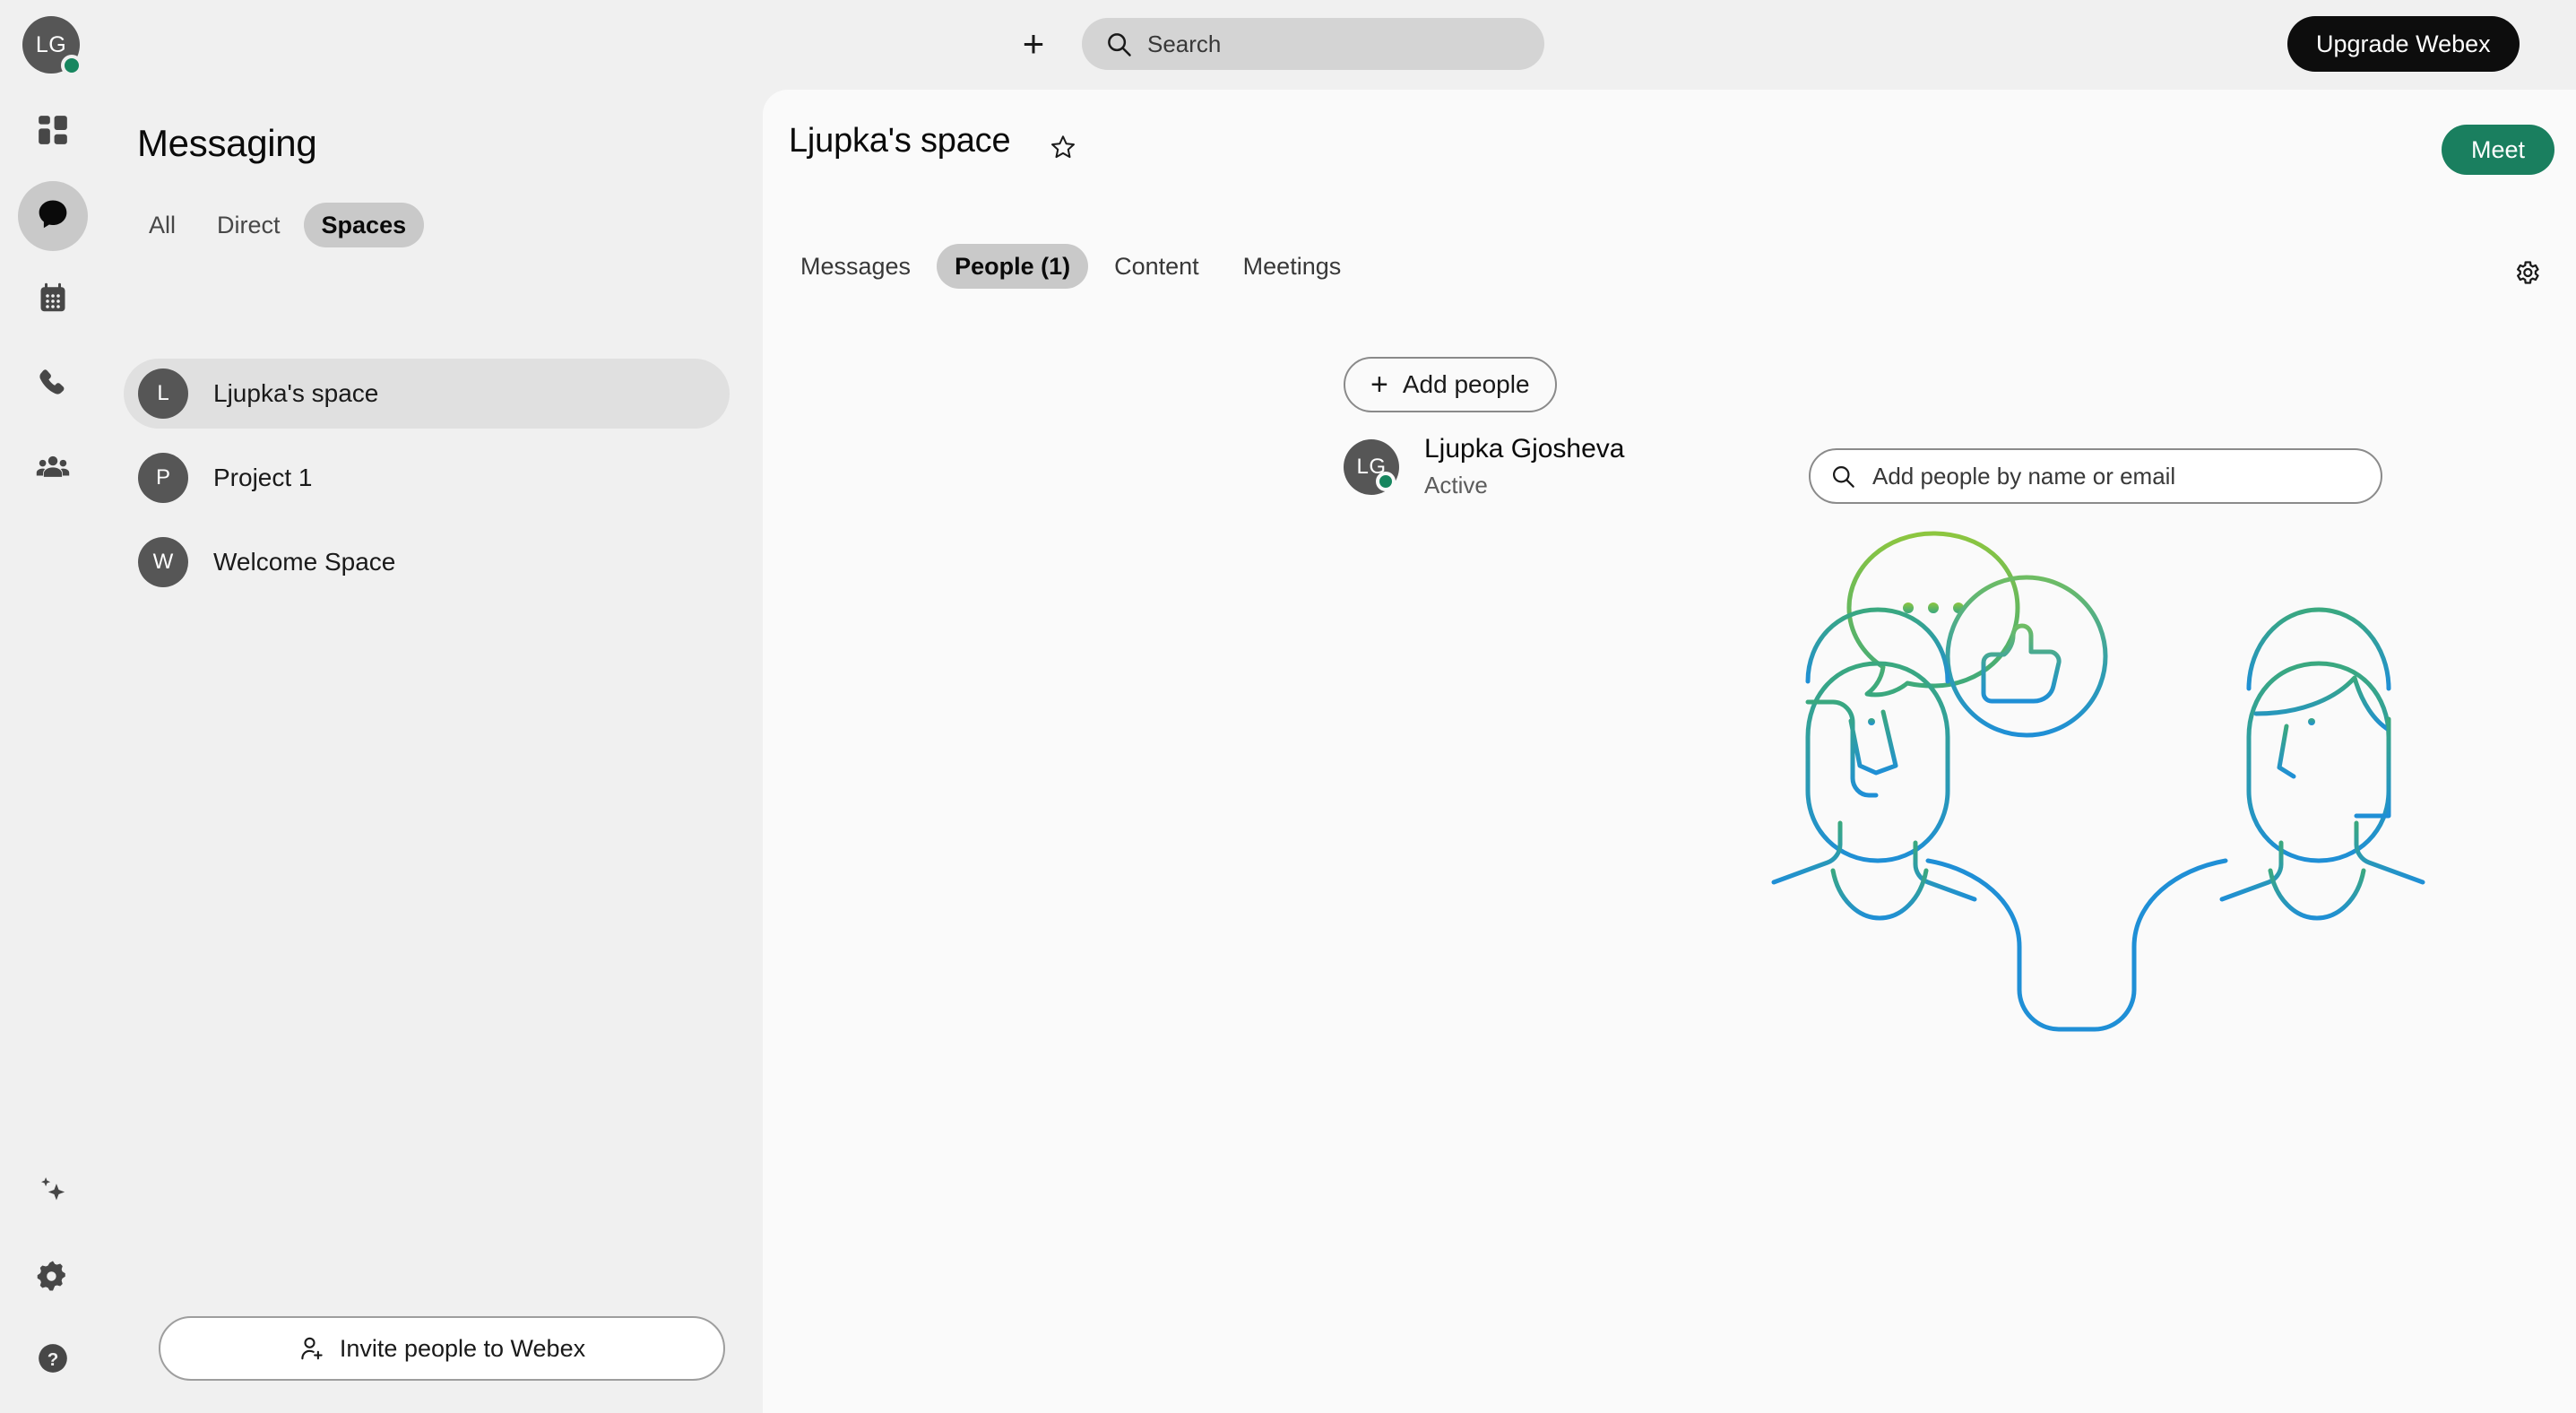 This screenshot has height=1413, width=2576. I want to click on filter-tab-direct: Direct, so click(248, 225).